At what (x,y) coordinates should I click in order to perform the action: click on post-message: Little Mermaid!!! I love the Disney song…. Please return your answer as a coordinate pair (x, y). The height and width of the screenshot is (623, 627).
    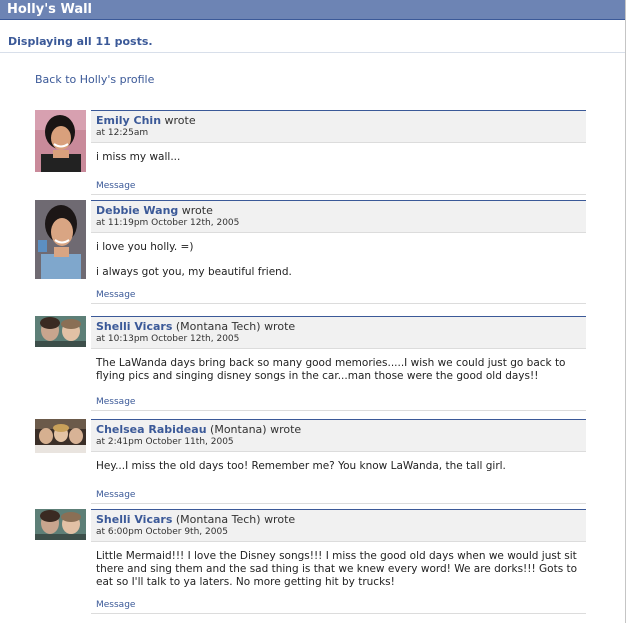
    Looking at the image, I should click on (338, 565).